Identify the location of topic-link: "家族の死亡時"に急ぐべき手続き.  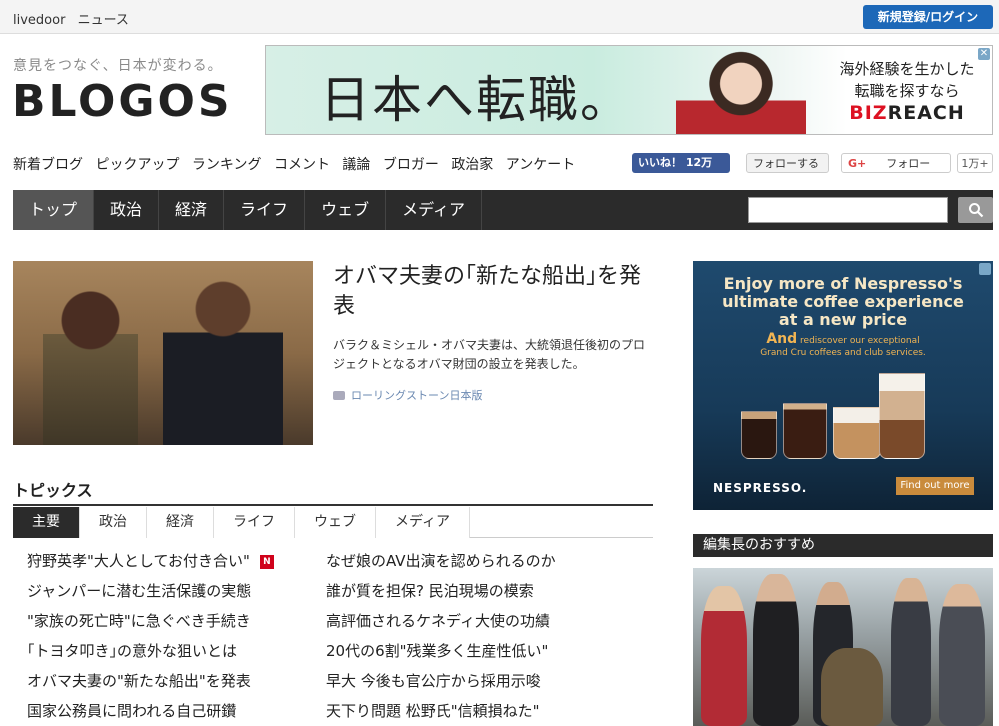
(150, 625).